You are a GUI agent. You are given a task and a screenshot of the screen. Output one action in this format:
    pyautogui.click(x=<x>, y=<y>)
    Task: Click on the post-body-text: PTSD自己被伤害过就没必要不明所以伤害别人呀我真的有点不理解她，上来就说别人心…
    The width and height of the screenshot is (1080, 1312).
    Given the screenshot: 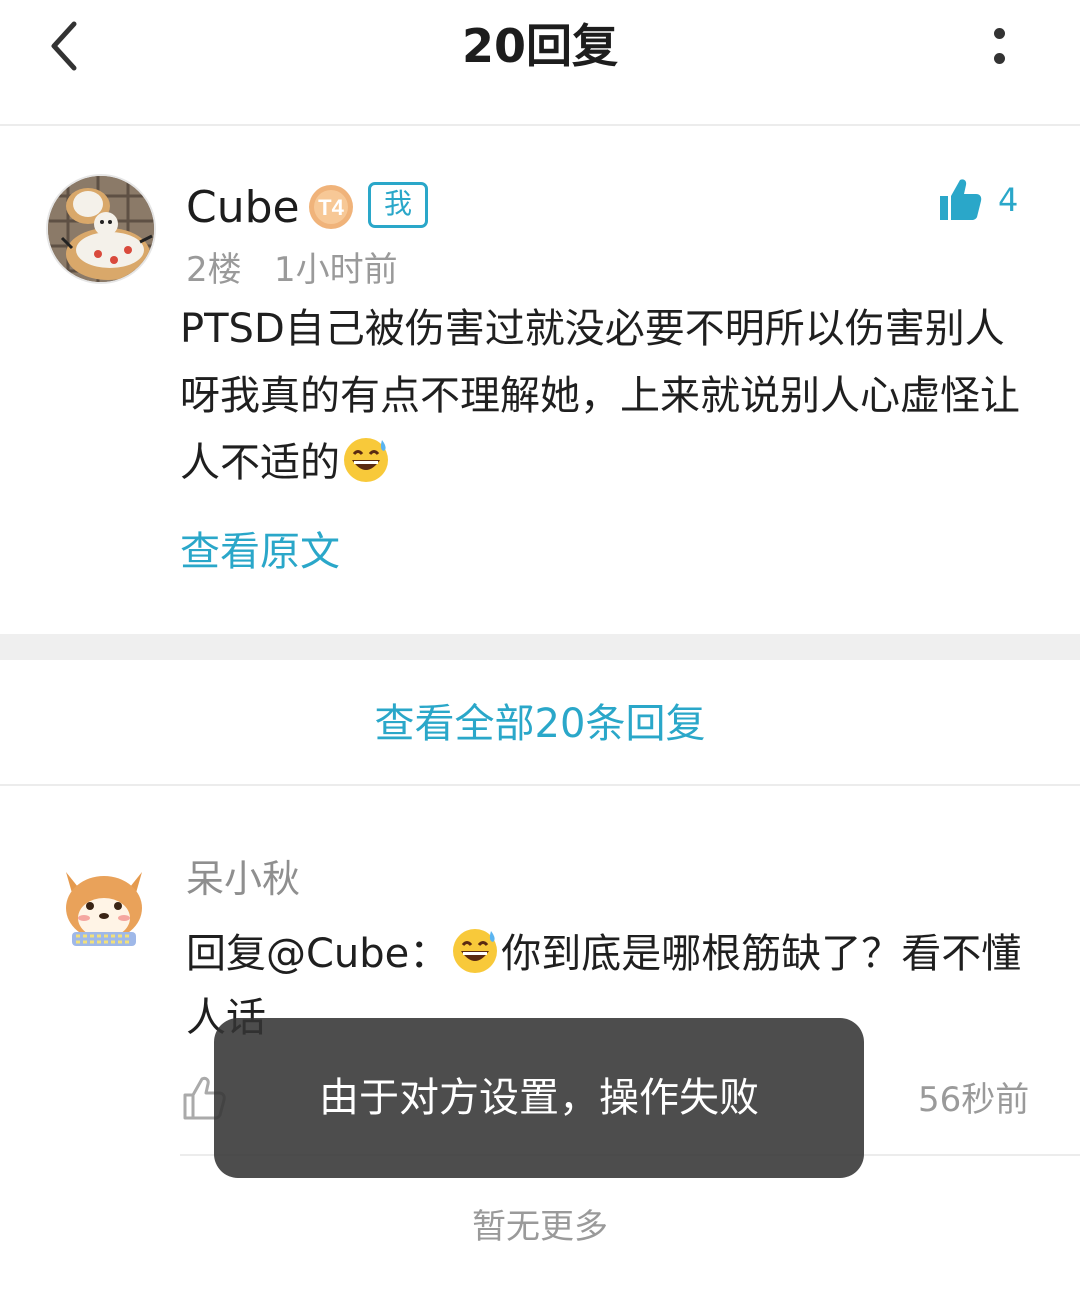 What is the action you would take?
    pyautogui.click(x=600, y=396)
    